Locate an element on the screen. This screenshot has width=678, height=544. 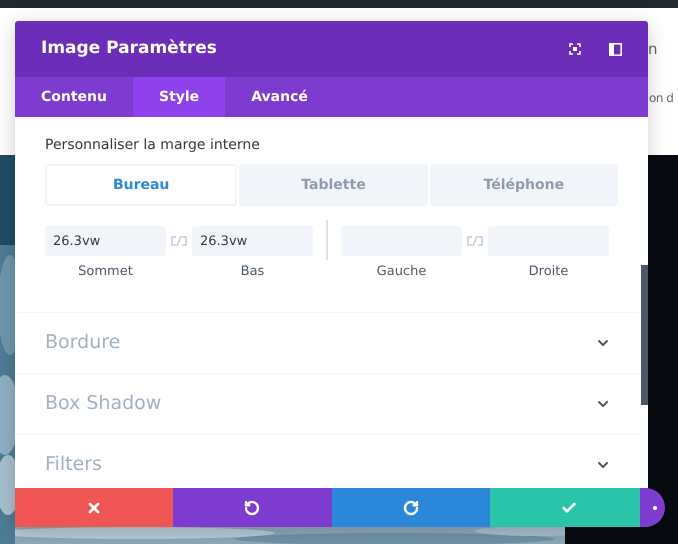
option-label: Personnaliser la marge interne is located at coordinates (153, 145).